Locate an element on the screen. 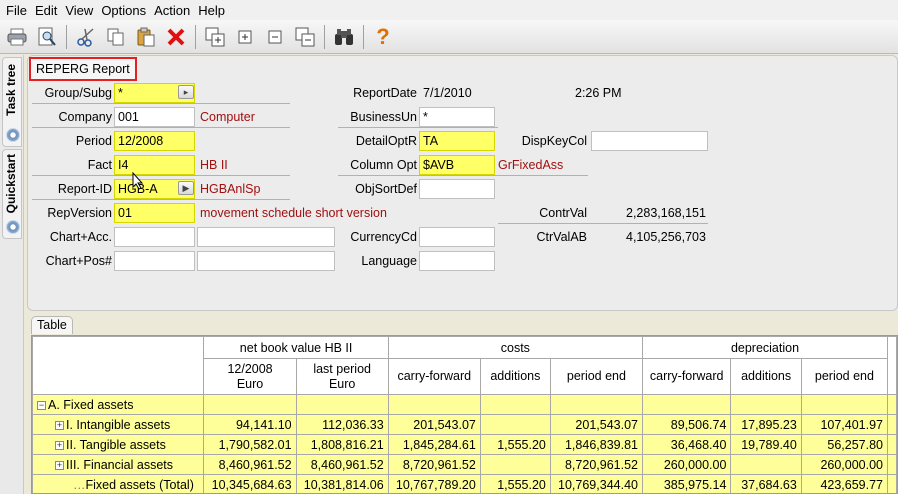  table-row: − A. Fixed assets is located at coordinates (464, 404).